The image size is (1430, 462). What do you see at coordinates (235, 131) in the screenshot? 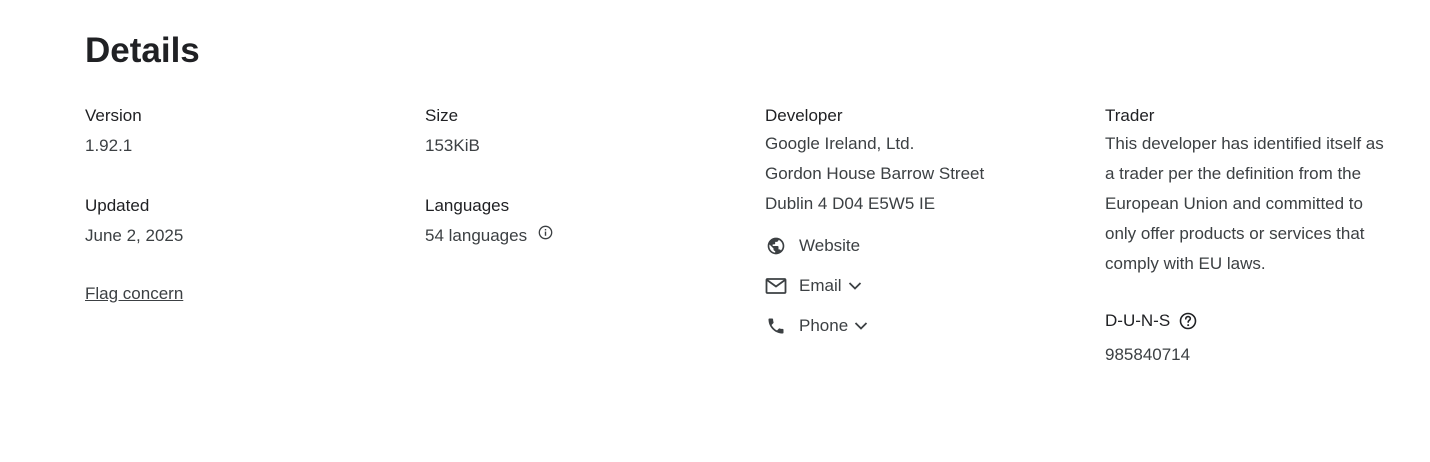
I see `version-block: Version 1.92.1` at bounding box center [235, 131].